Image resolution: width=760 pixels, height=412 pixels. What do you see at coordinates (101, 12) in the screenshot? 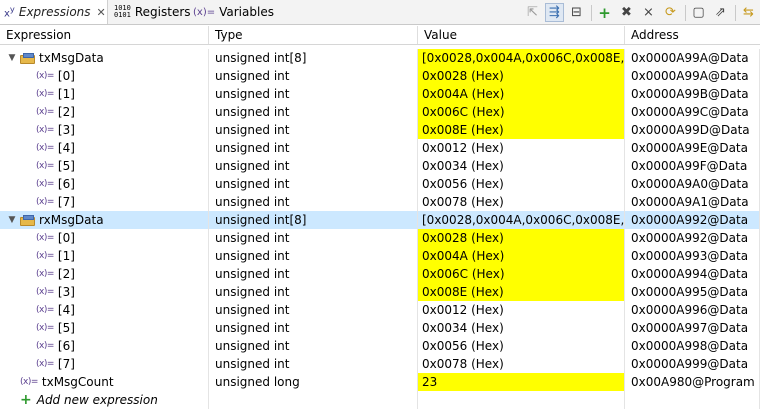
I see `close-icon: ✕` at bounding box center [101, 12].